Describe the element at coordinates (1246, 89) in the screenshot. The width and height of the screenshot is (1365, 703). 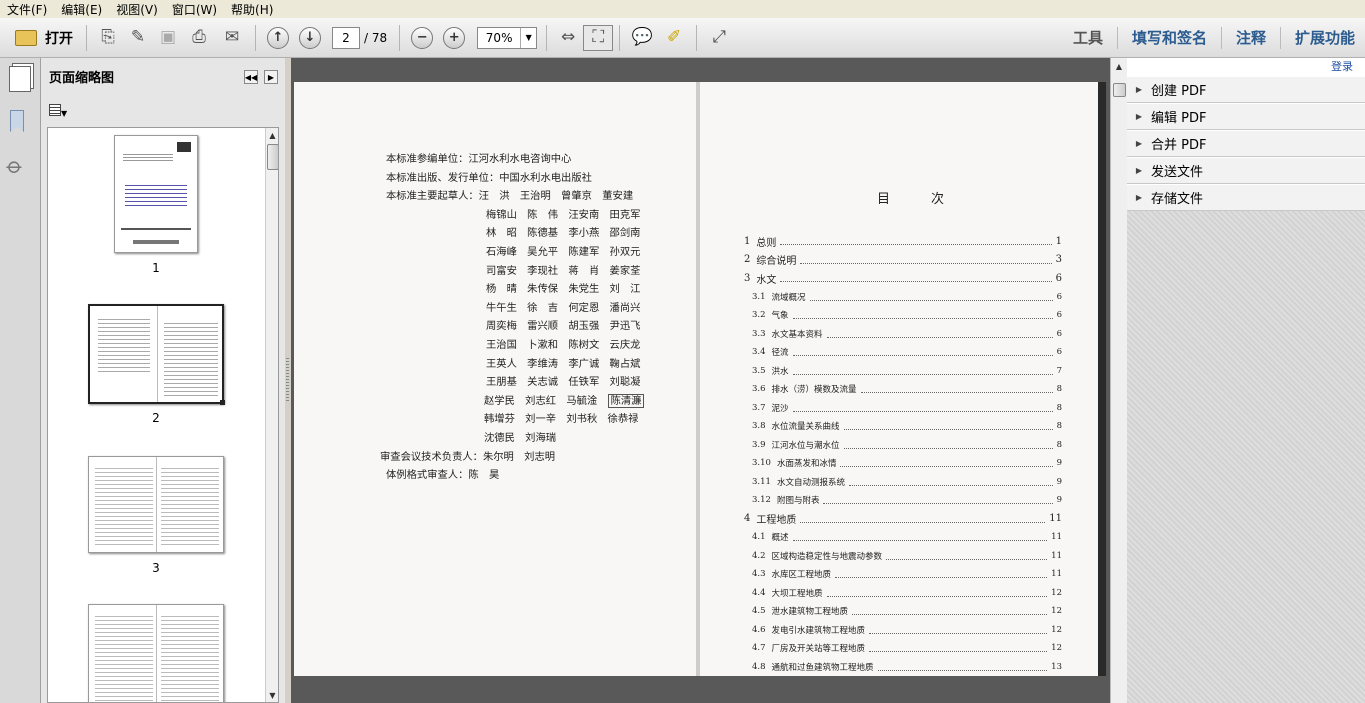
I see `create-pdf-item: ▶ 创建 PDF` at that location.